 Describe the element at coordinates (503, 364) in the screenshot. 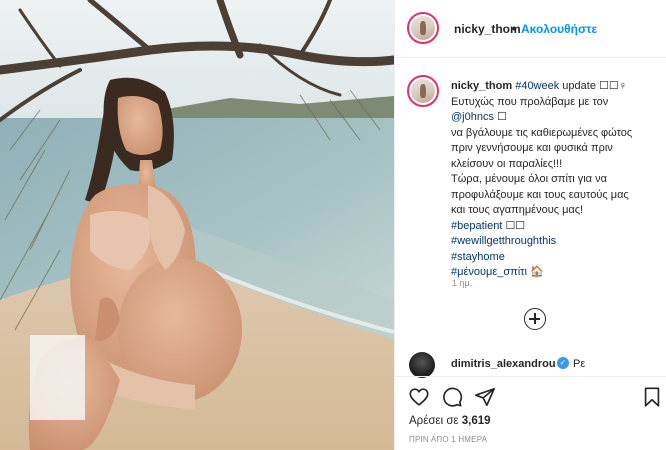

I see `commenter-username: dimitris_alexandrou` at that location.